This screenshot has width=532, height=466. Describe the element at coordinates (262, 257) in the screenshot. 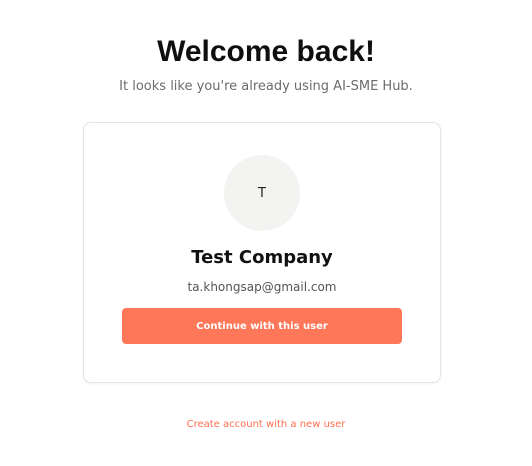

I see `company-name: Test Company` at that location.